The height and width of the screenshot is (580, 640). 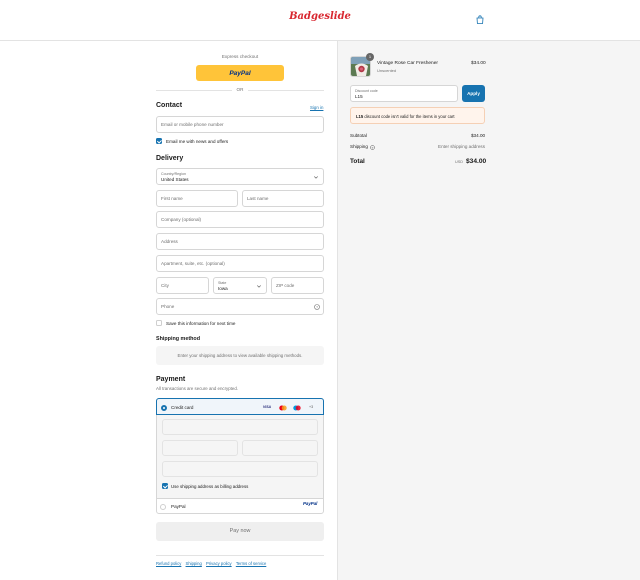 I want to click on paypal-express-button: PayPal, so click(x=240, y=73).